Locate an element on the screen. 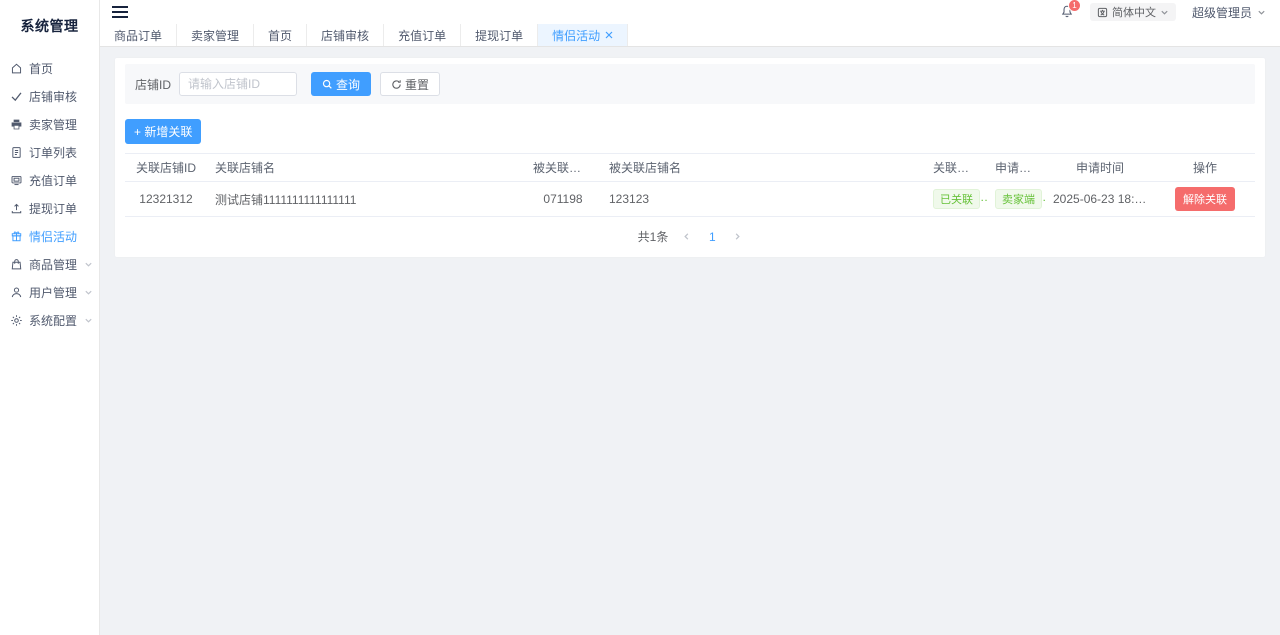  tab-goods-orders: 商品订单 is located at coordinates (139, 35).